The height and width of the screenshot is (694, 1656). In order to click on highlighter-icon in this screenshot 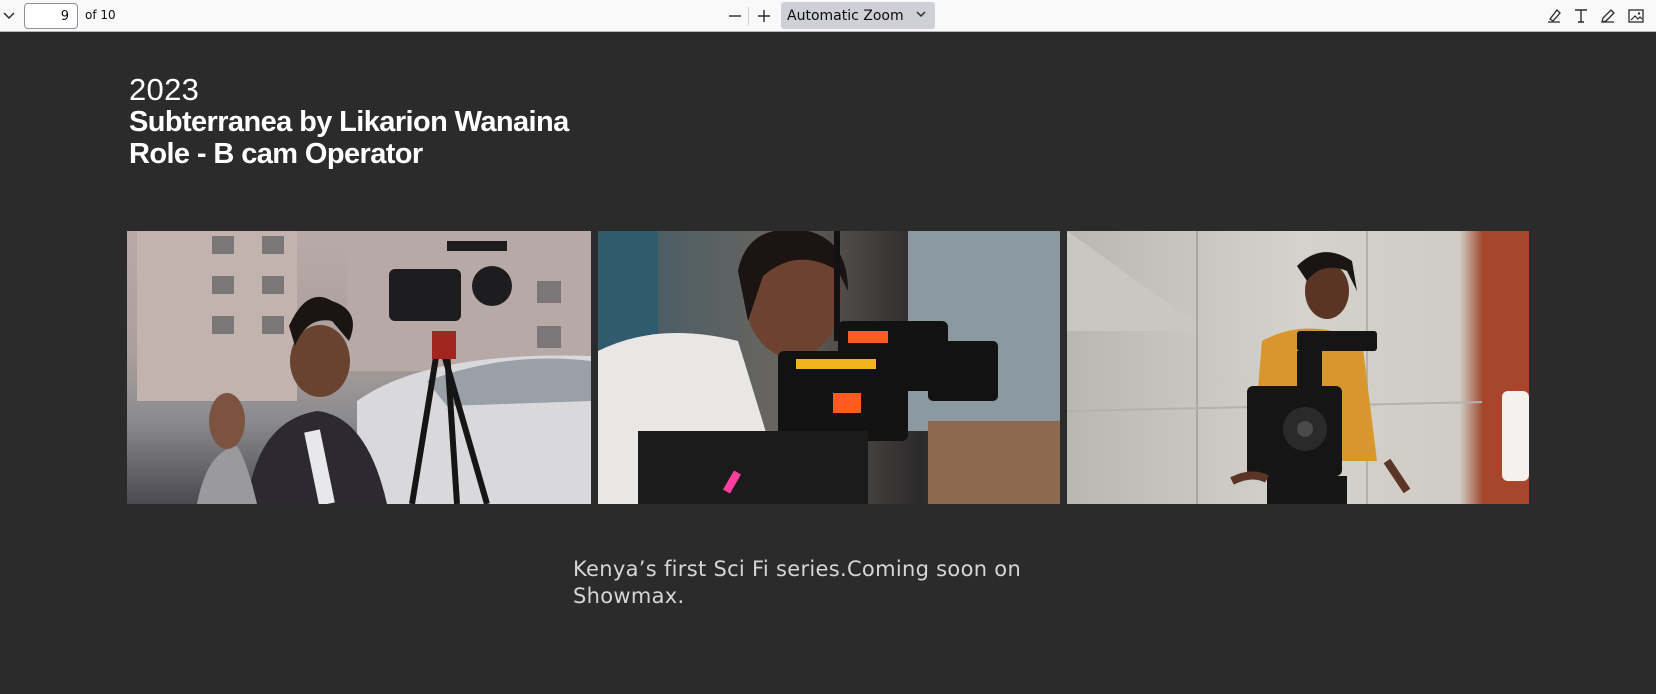, I will do `click(1554, 16)`.